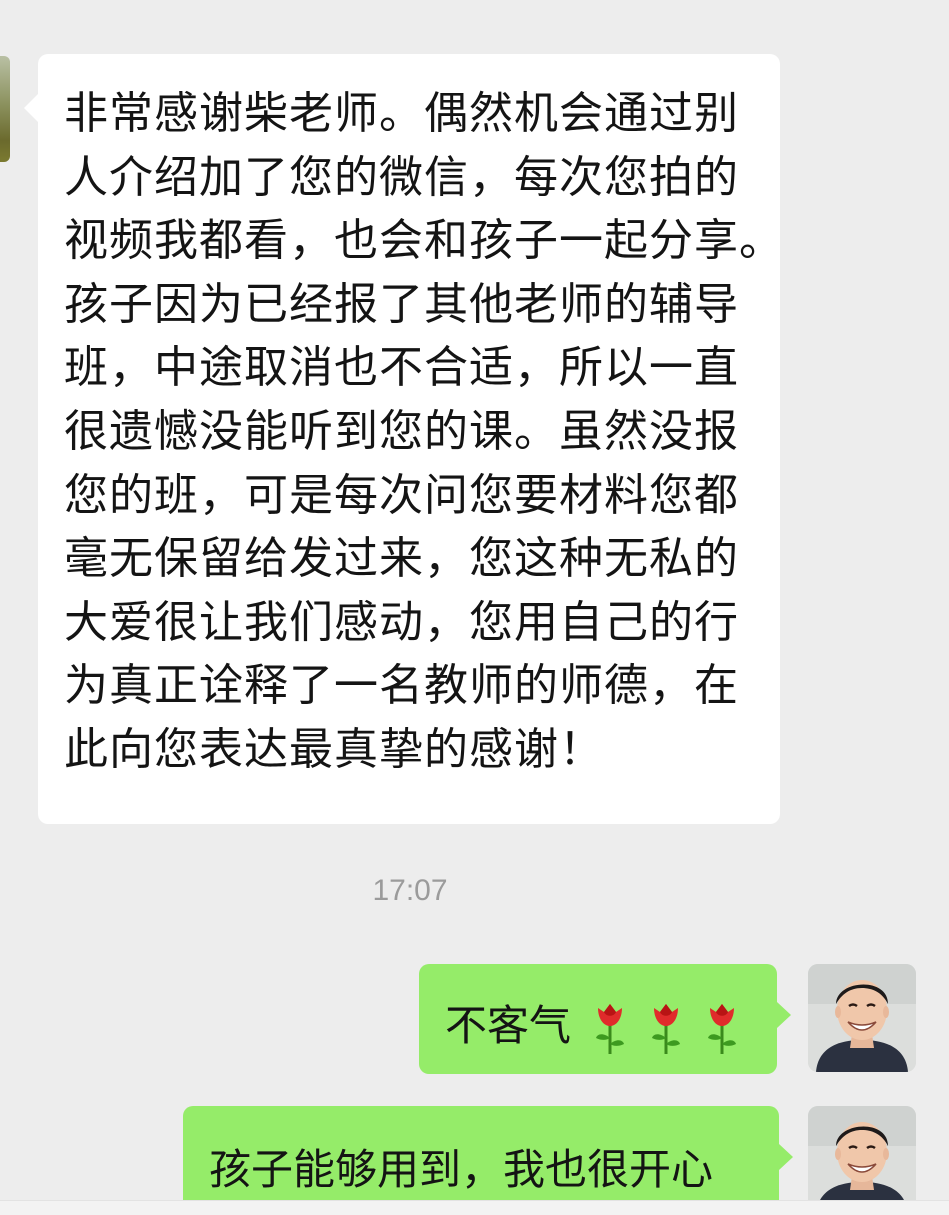 Image resolution: width=949 pixels, height=1215 pixels. I want to click on message-line: 您的班，可是每次问您要材料您都, so click(401, 495).